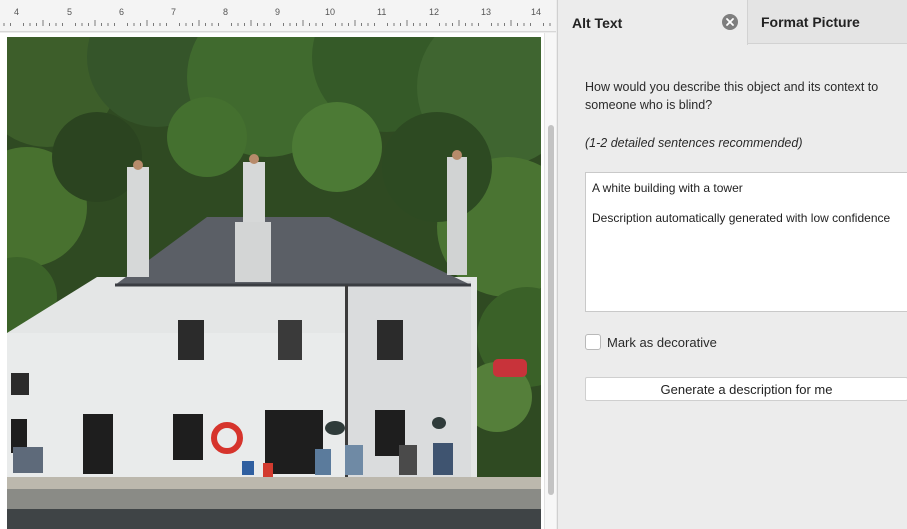  I want to click on tab-alt-text: Alt Text, so click(653, 22).